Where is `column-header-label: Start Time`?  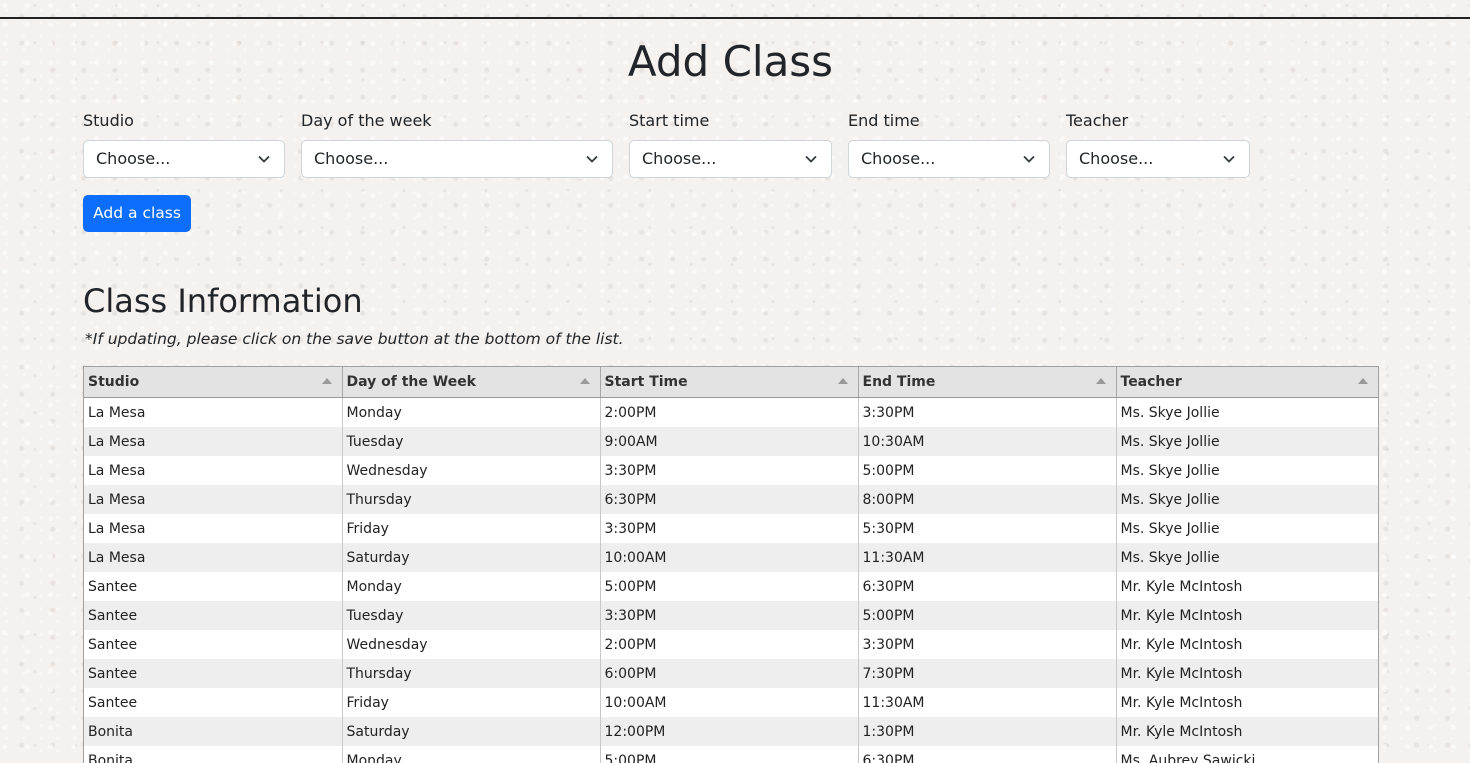 column-header-label: Start Time is located at coordinates (646, 382).